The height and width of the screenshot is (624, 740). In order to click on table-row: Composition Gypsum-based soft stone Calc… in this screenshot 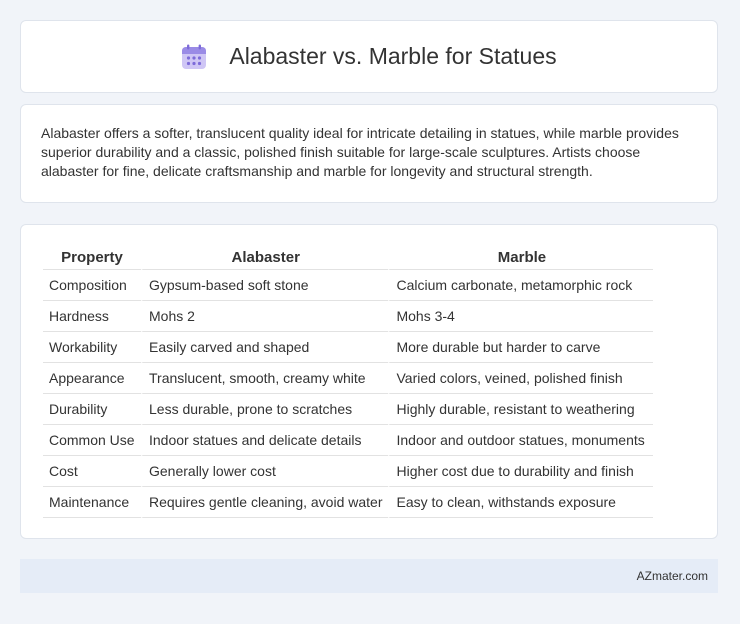, I will do `click(348, 285)`.